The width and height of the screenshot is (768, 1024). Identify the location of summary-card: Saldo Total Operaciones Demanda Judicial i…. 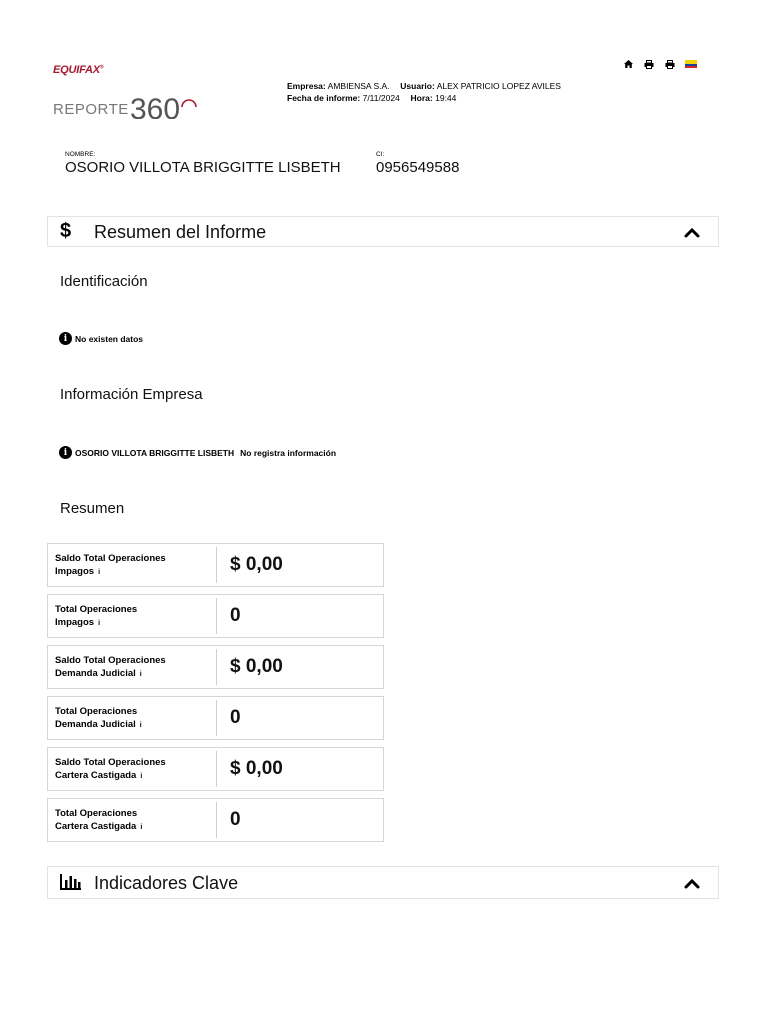
(215, 667).